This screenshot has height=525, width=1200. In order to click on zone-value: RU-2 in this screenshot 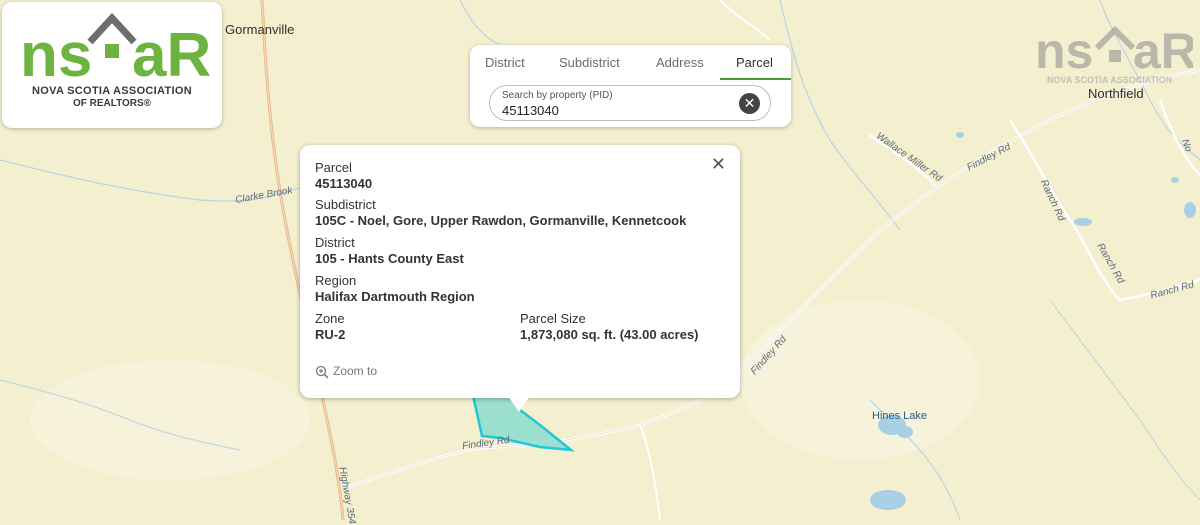, I will do `click(330, 334)`.